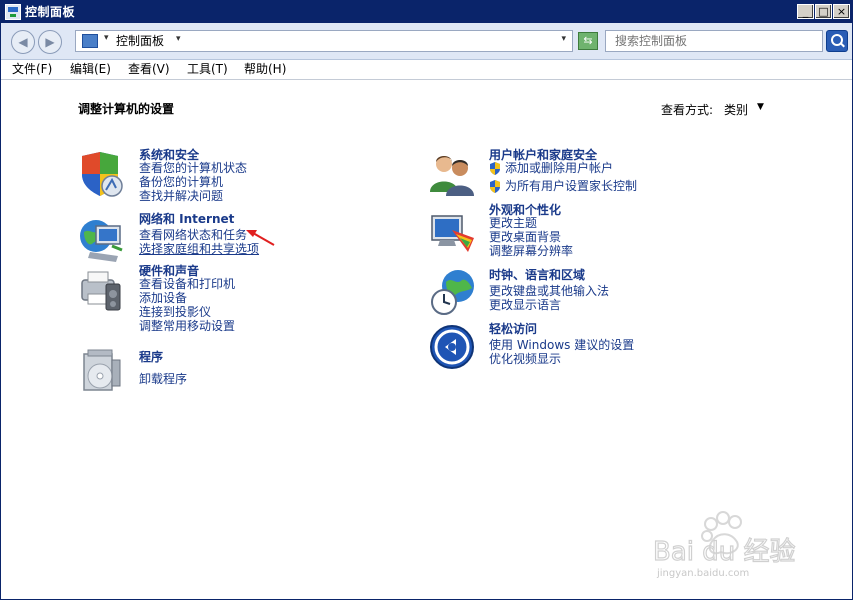 The width and height of the screenshot is (853, 600). Describe the element at coordinates (13, 12) in the screenshot. I see `control-panel-icon` at that location.